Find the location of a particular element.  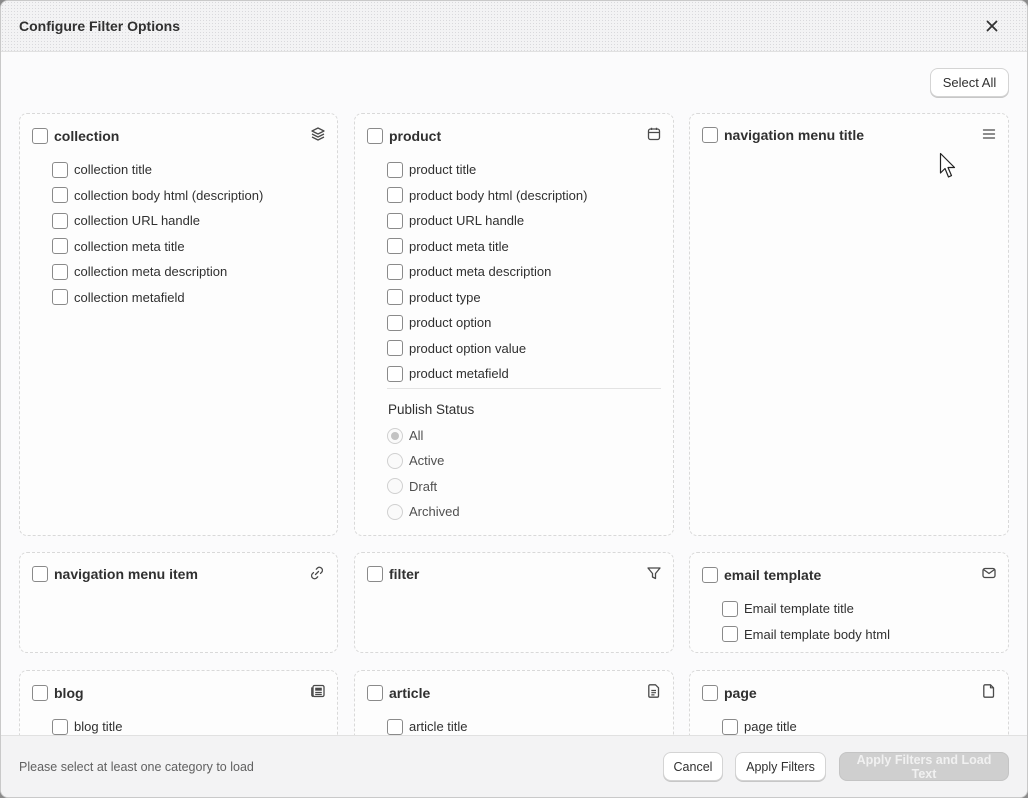

option-label: article title is located at coordinates (438, 727).